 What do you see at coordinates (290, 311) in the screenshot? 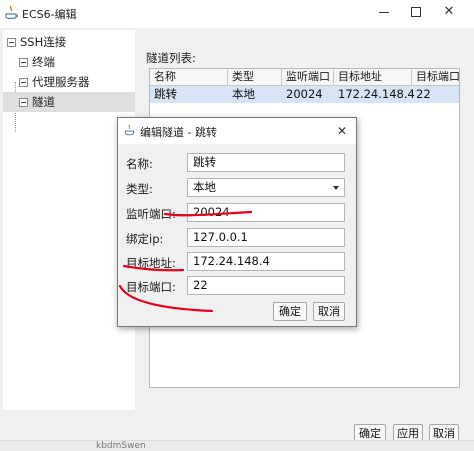
I see `dialog-ok-button: 确定` at bounding box center [290, 311].